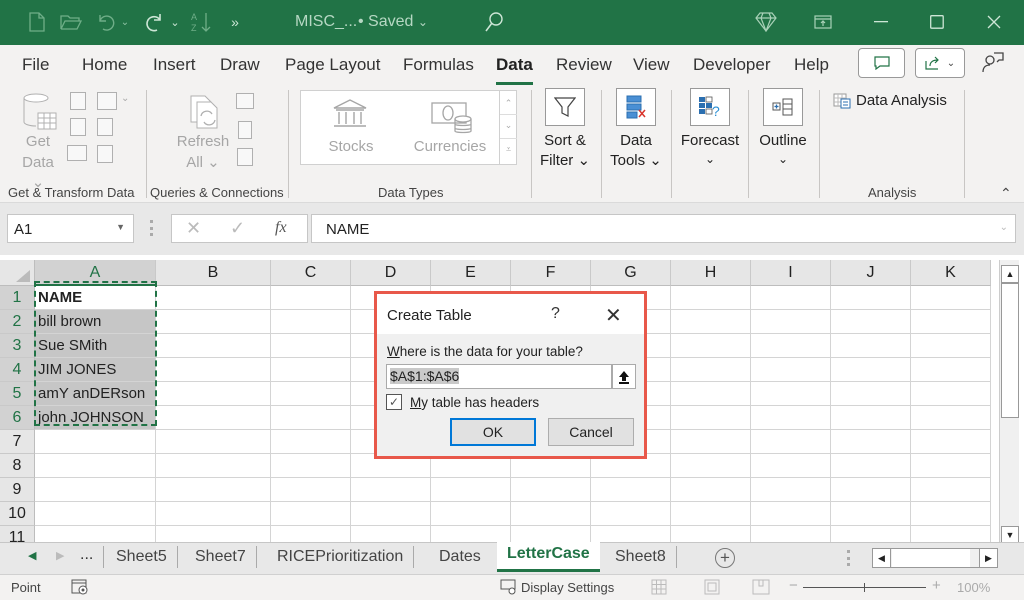  Describe the element at coordinates (60, 555) in the screenshot. I see `next-sheet-icon: ▶` at that location.